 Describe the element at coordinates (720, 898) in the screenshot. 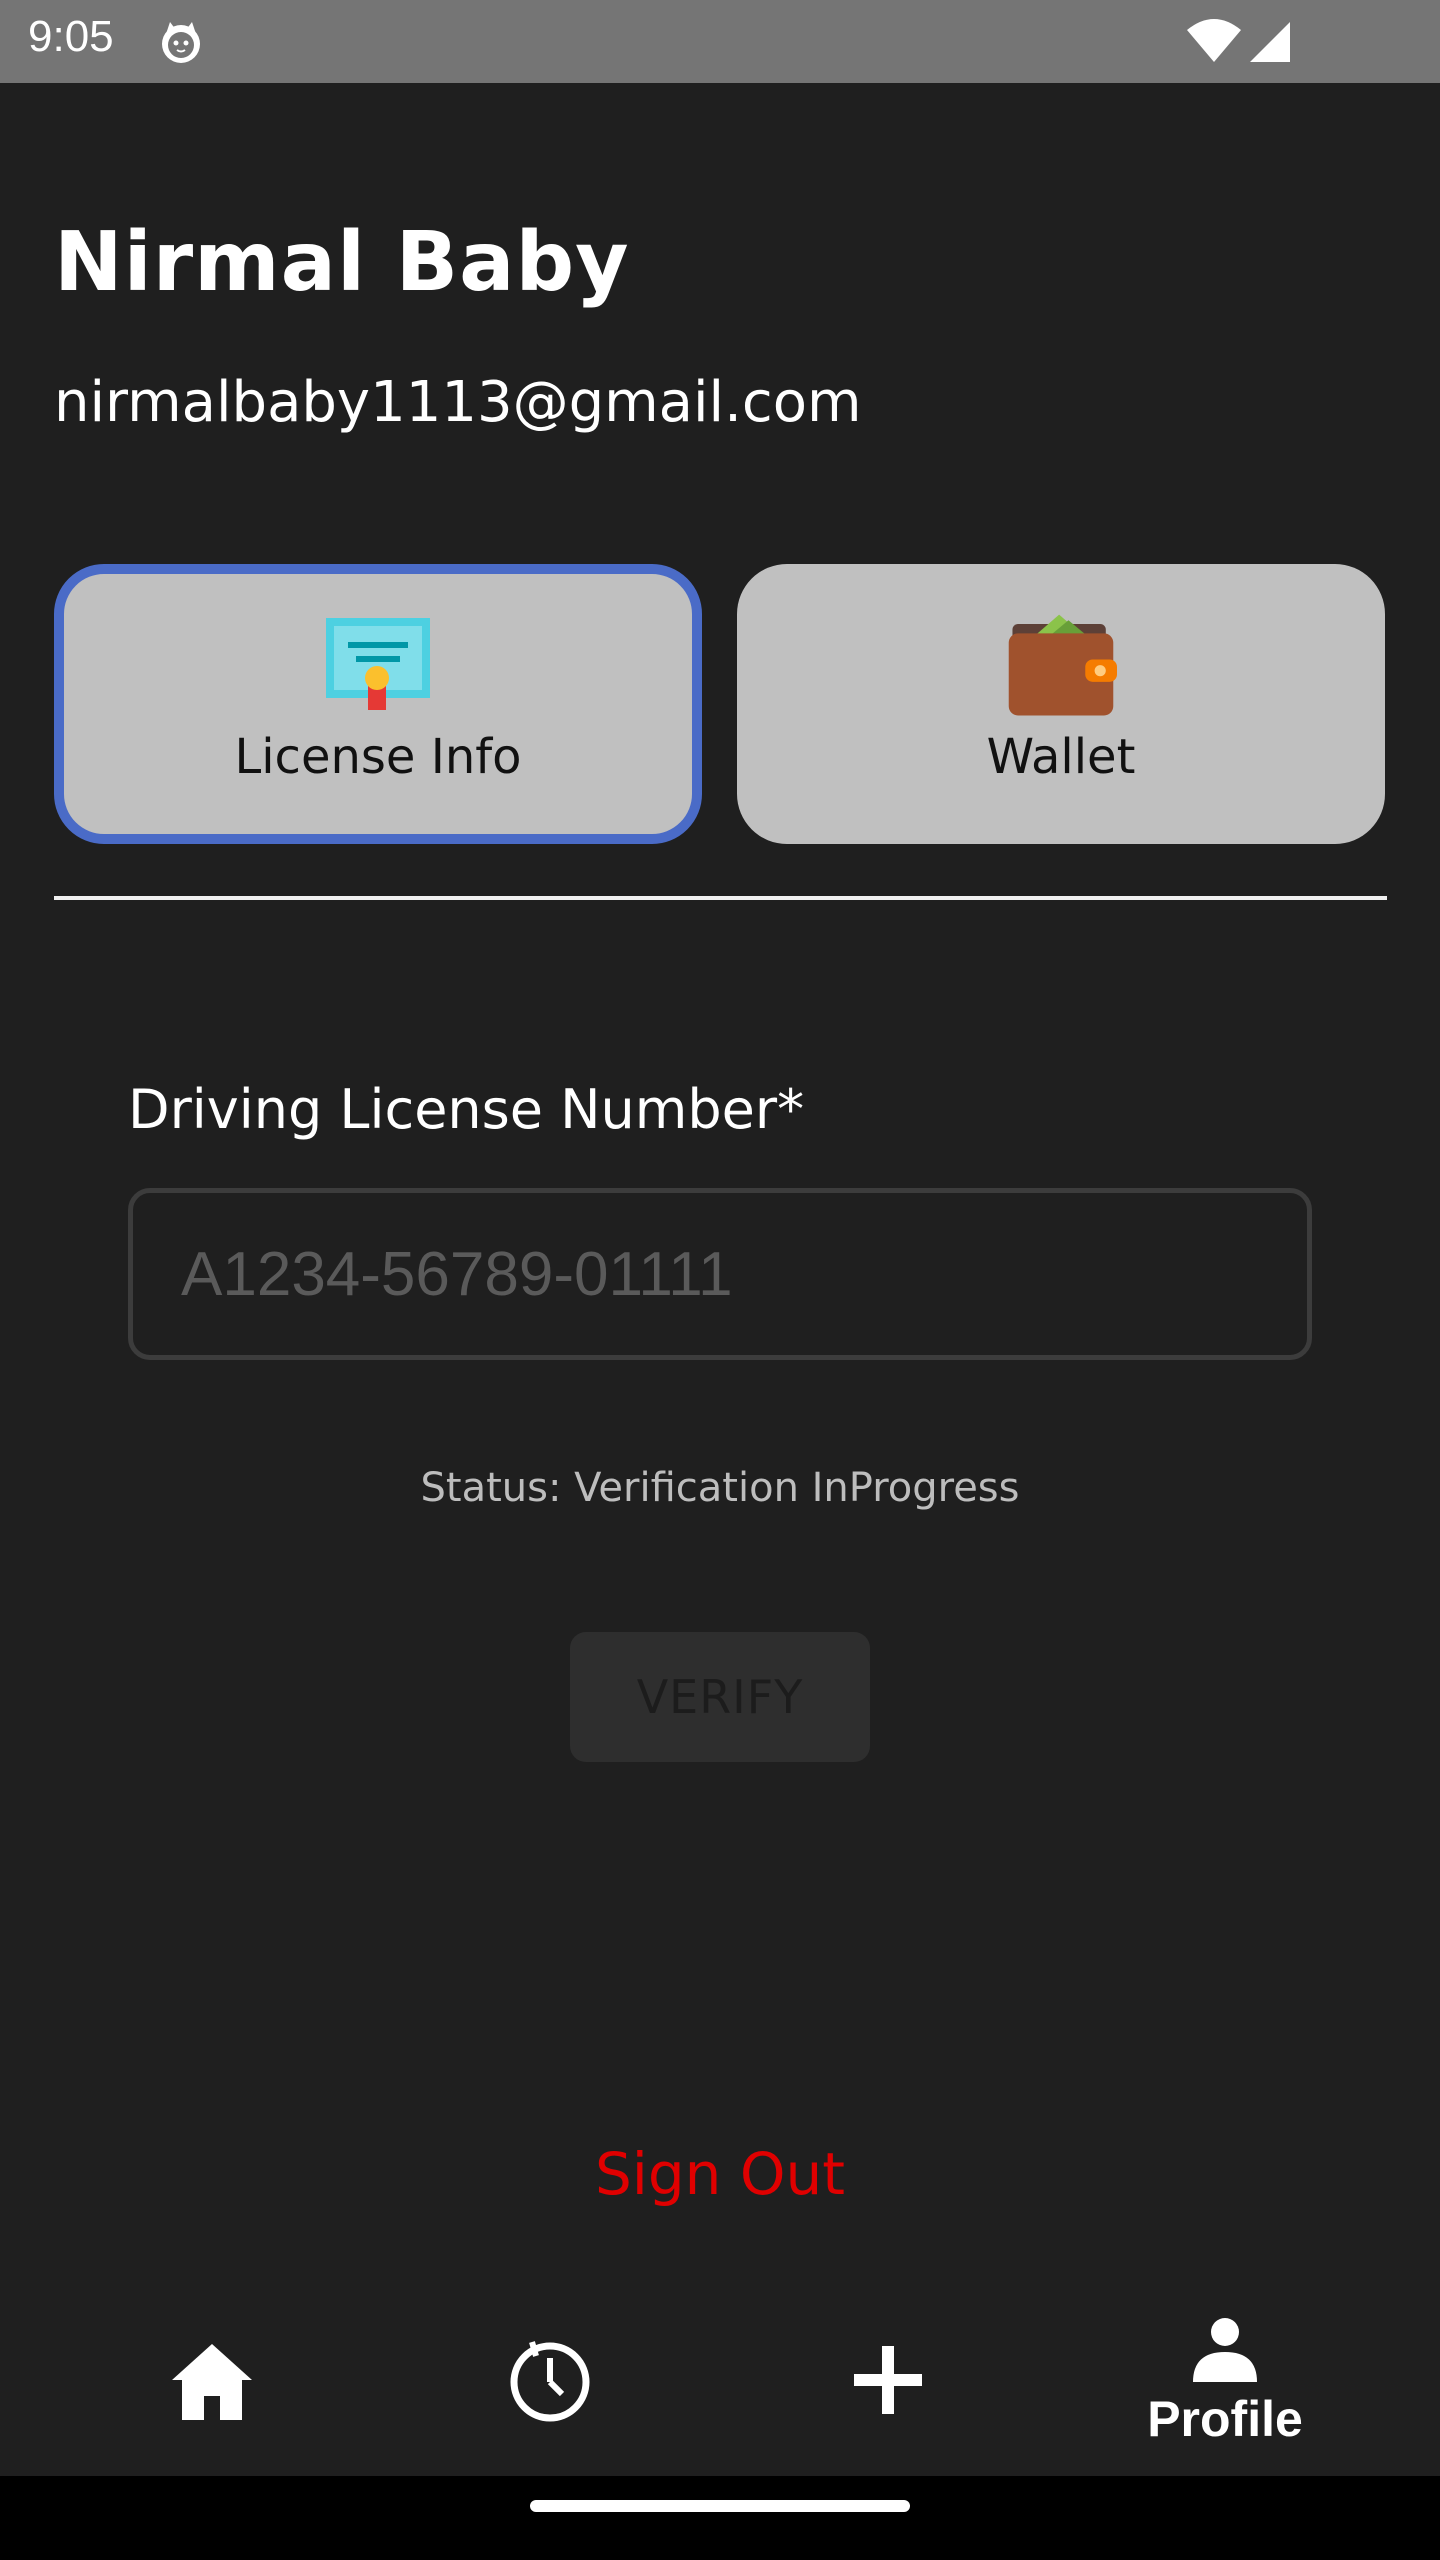

I see `tabs-divider` at that location.